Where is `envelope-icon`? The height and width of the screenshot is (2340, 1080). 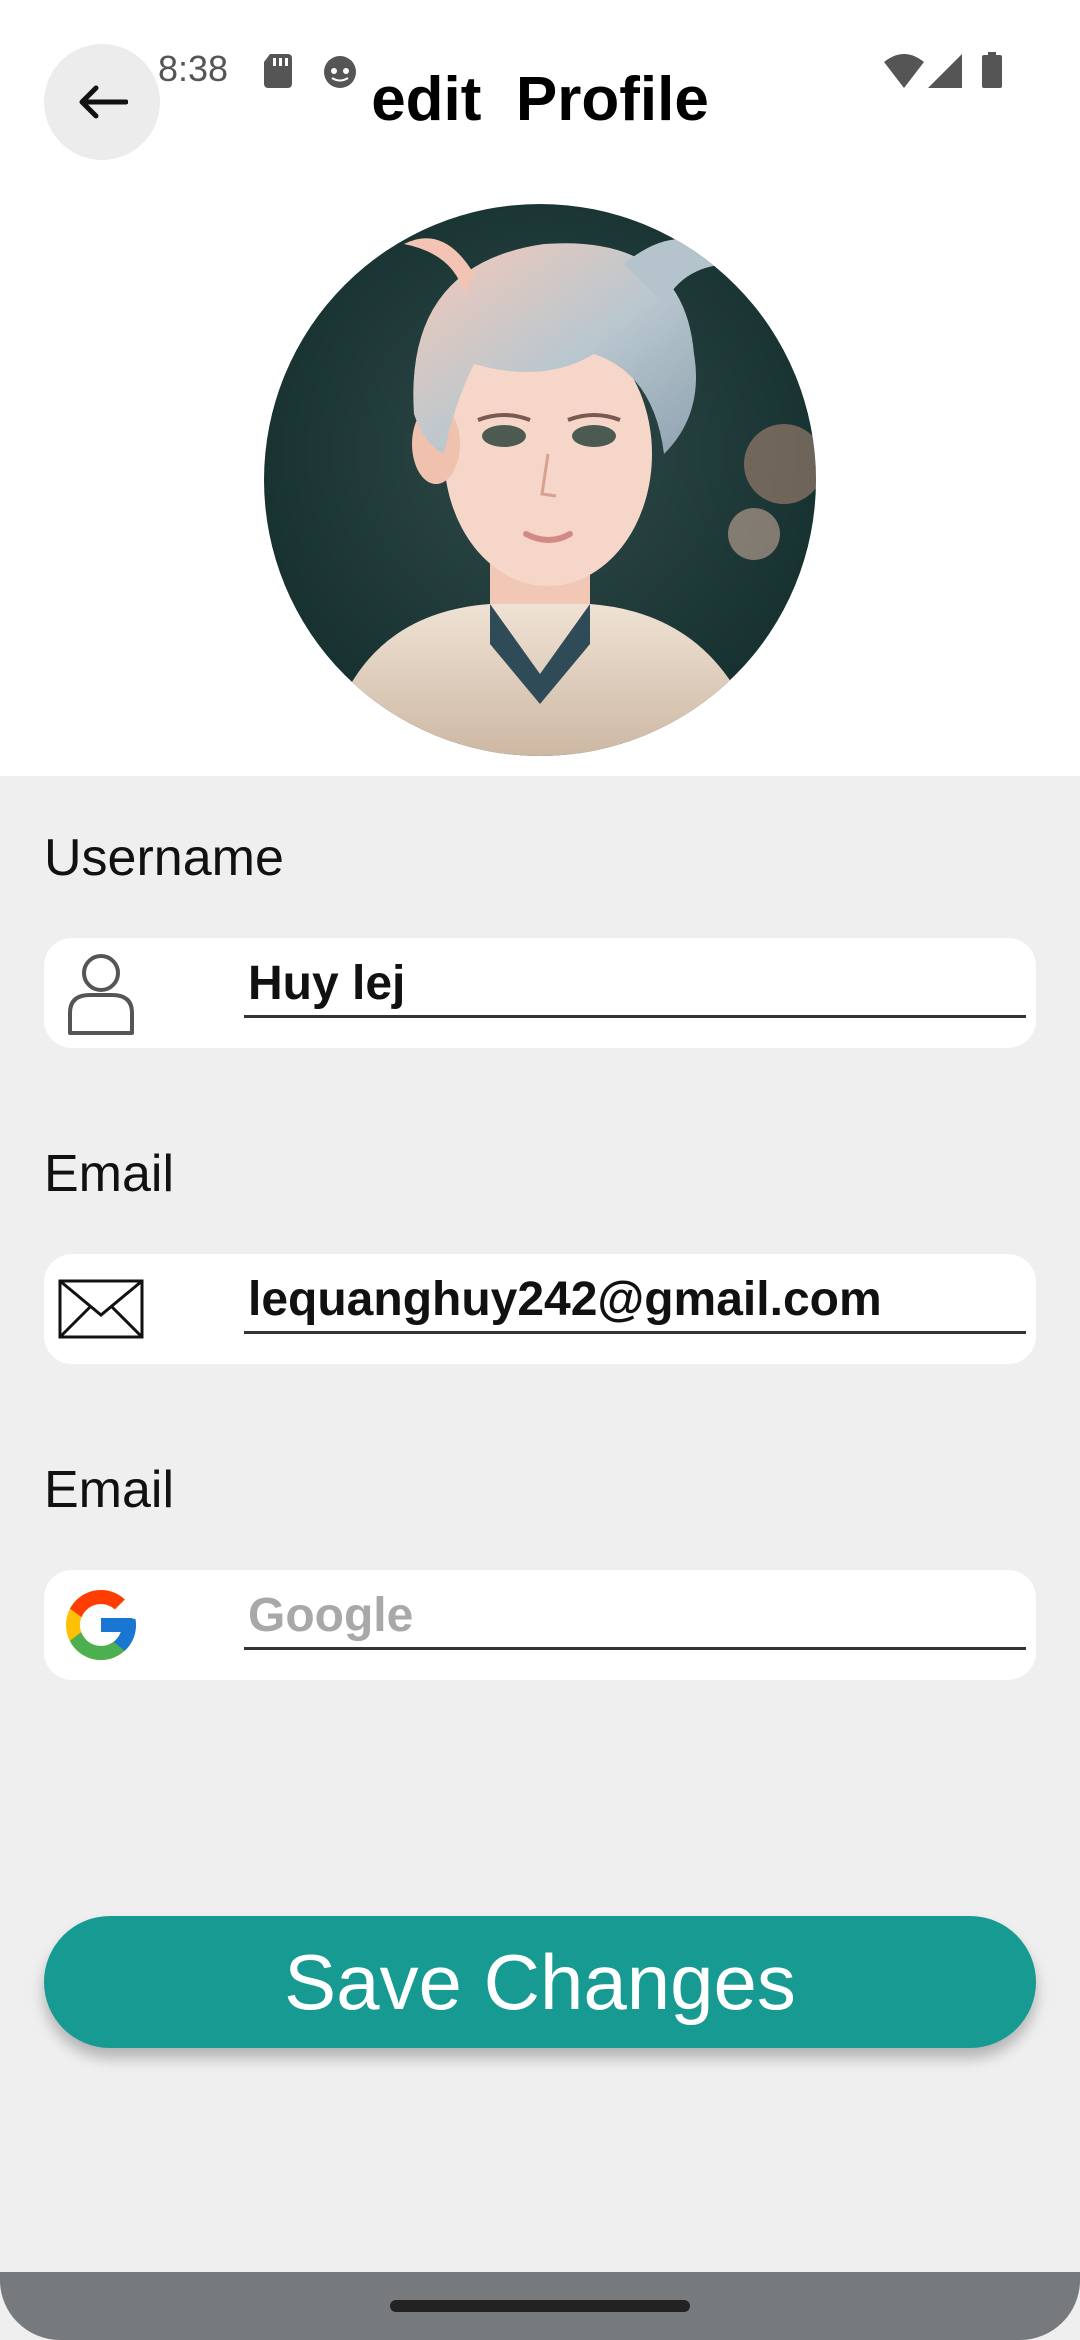 envelope-icon is located at coordinates (101, 1309).